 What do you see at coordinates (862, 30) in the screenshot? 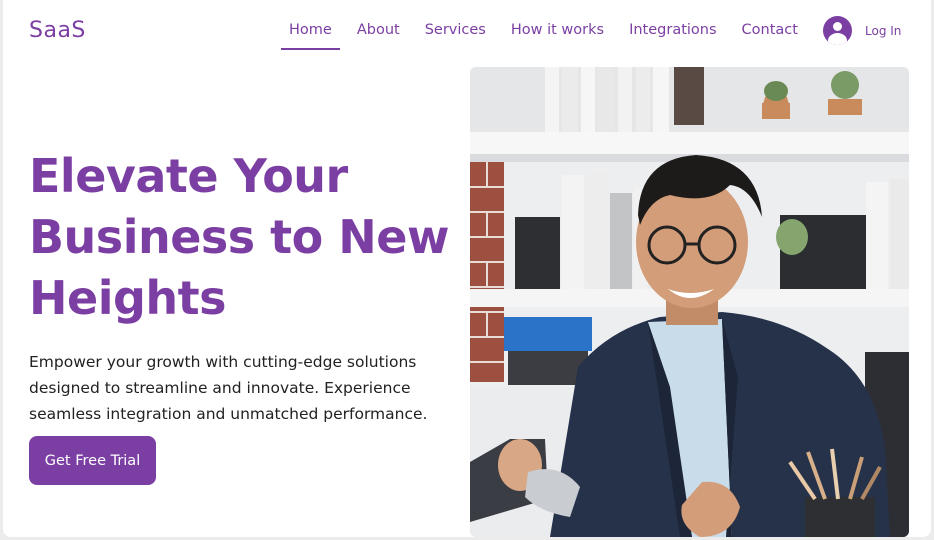
I see `login-button: Log In` at bounding box center [862, 30].